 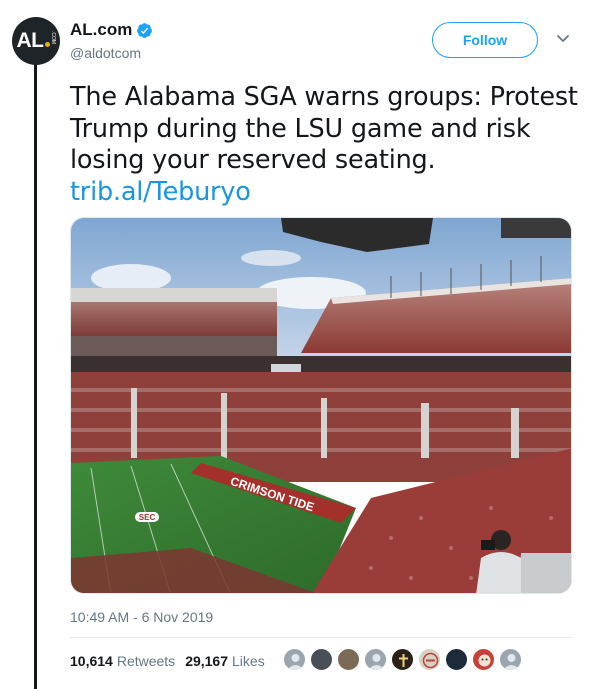 What do you see at coordinates (35, 375) in the screenshot?
I see `thread-line` at bounding box center [35, 375].